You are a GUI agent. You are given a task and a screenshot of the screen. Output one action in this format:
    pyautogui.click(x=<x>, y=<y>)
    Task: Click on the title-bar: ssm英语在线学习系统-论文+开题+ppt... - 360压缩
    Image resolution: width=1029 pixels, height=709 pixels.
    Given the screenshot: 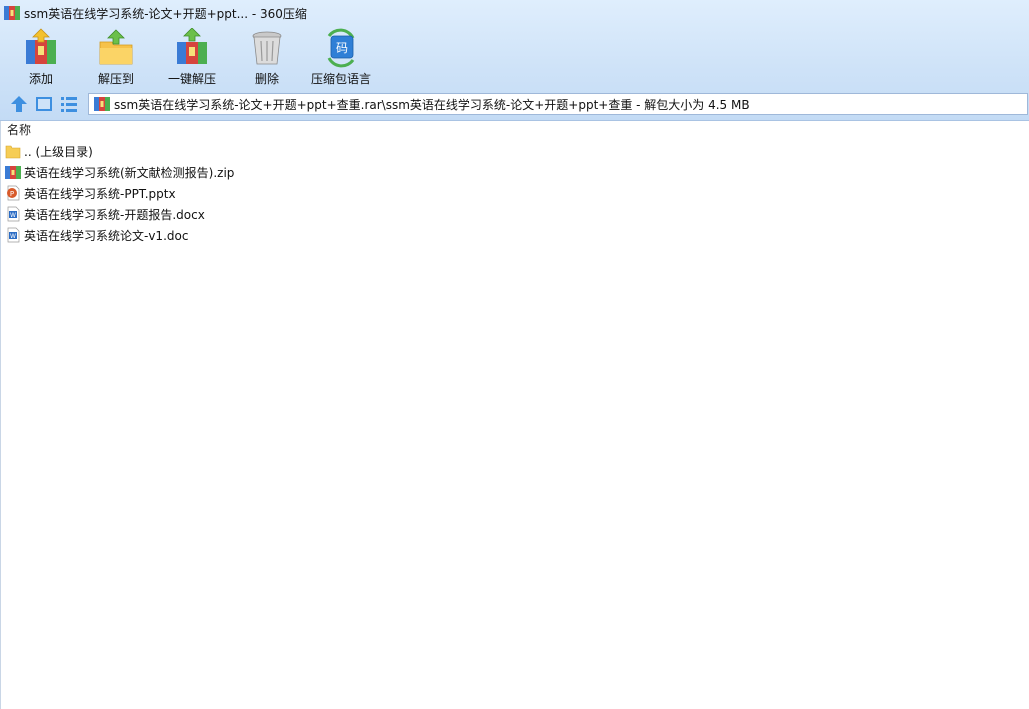 What is the action you would take?
    pyautogui.click(x=514, y=13)
    